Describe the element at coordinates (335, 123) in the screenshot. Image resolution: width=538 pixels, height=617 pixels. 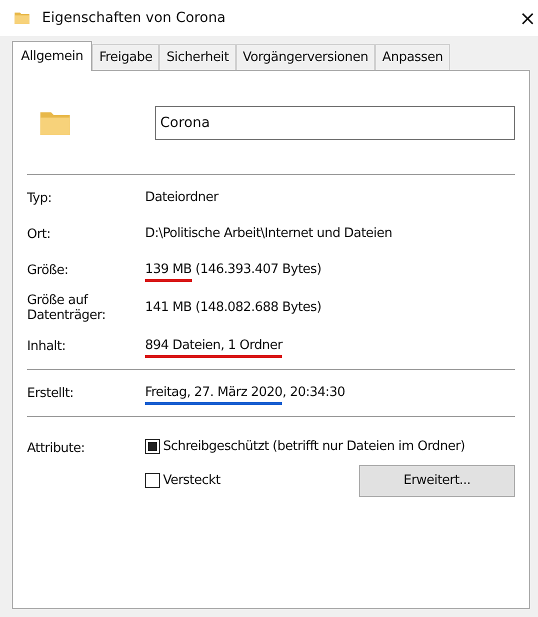
I see `name-field: Corona` at that location.